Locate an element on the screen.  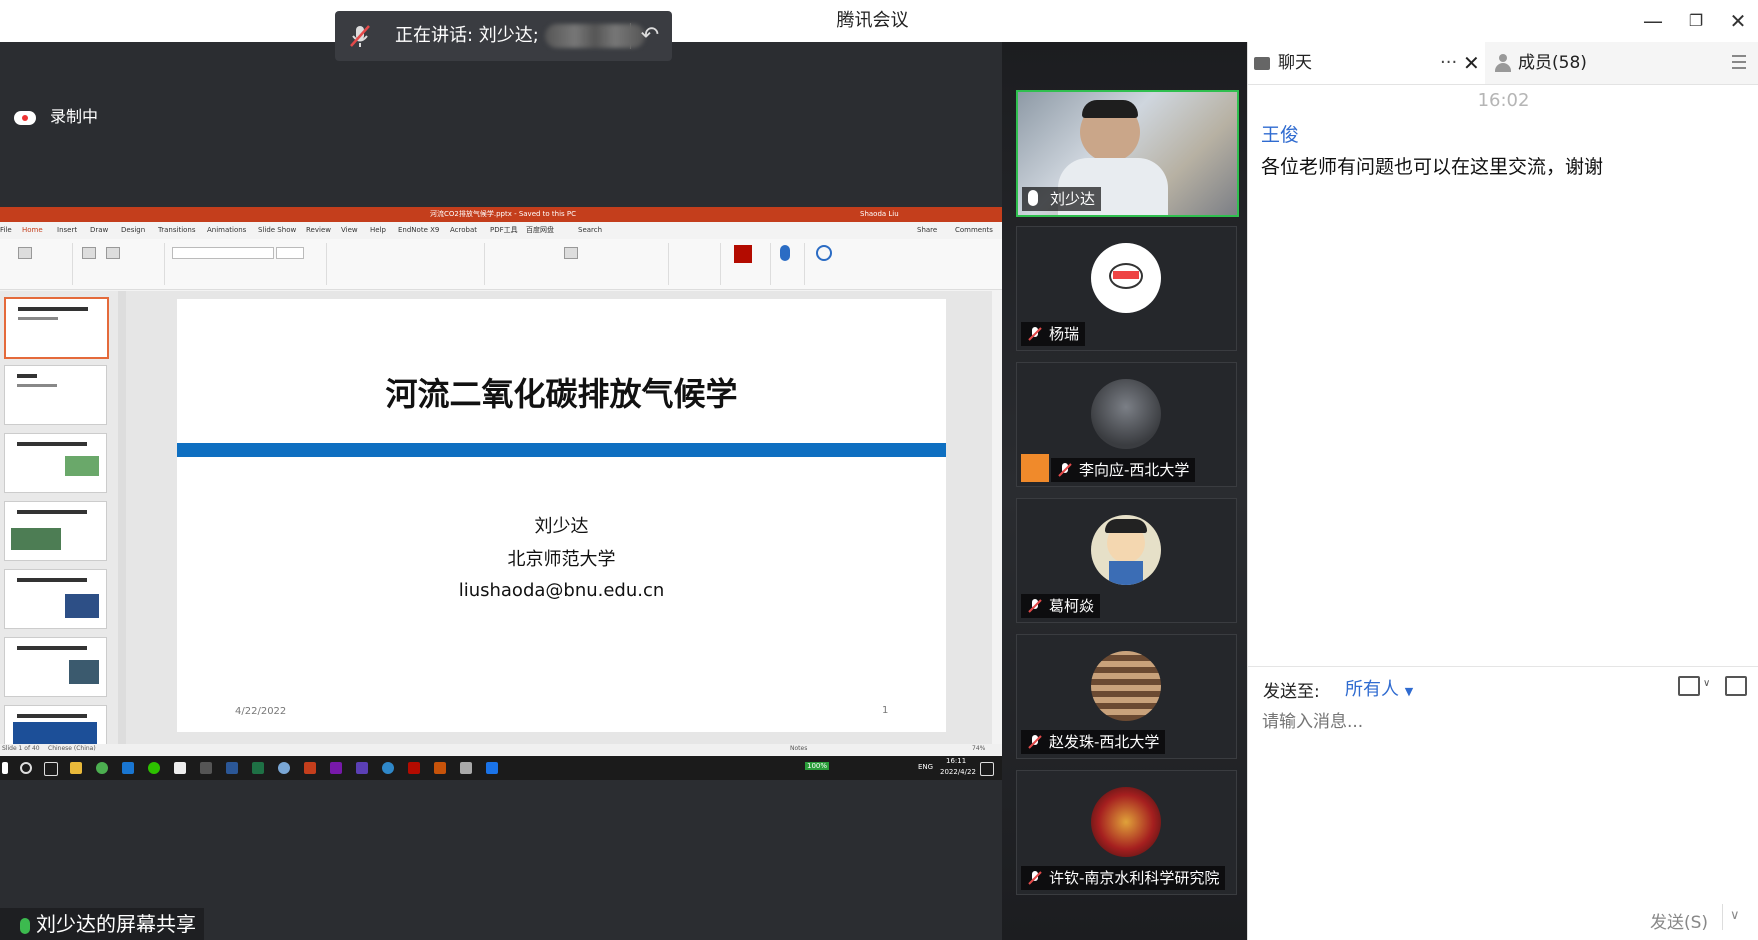
send-options-icon: ∨ is located at coordinates (1735, 915).